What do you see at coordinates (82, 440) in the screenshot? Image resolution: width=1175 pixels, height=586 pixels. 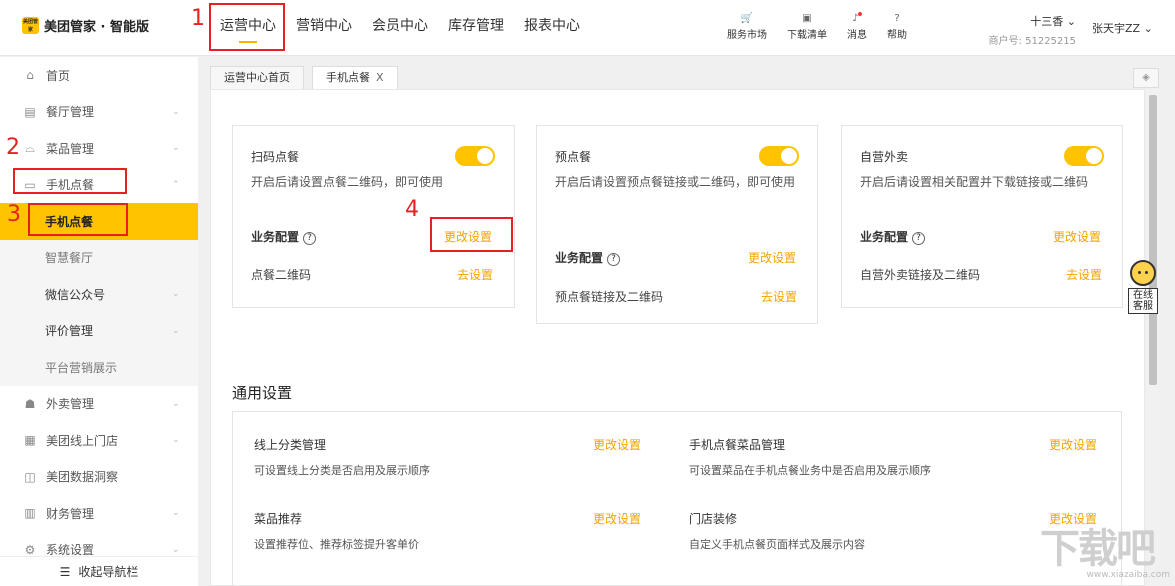 I see `sidebar-item-label: 美团线上门店` at bounding box center [82, 440].